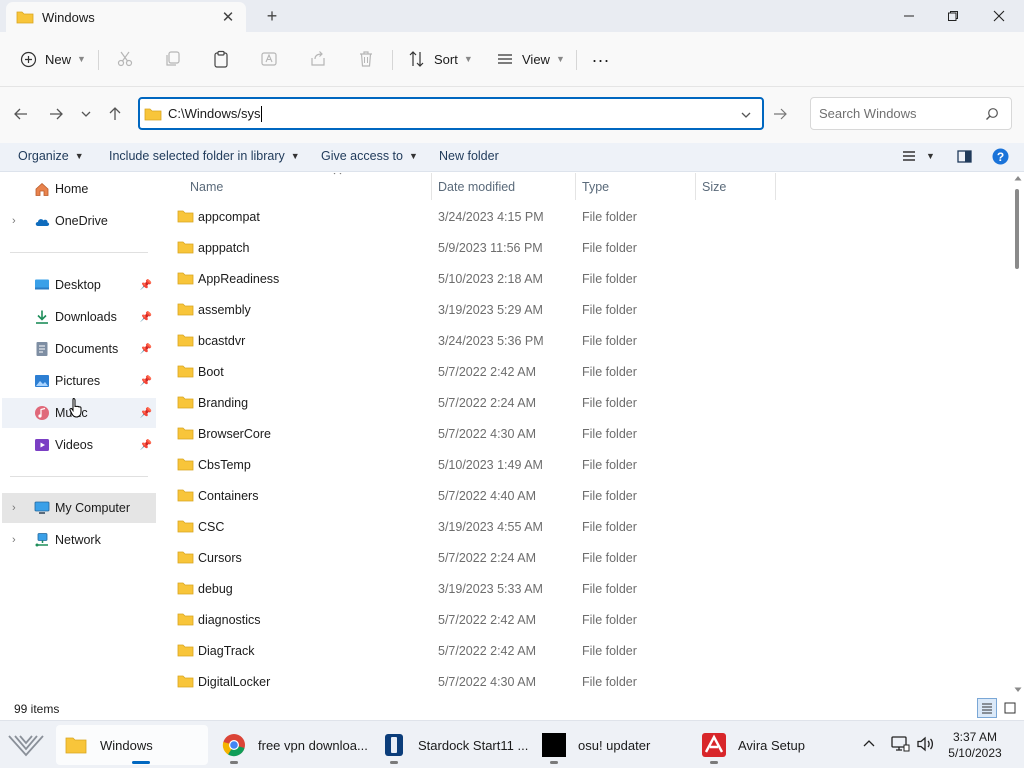 This screenshot has width=1024, height=768. I want to click on close-window-button, so click(999, 16).